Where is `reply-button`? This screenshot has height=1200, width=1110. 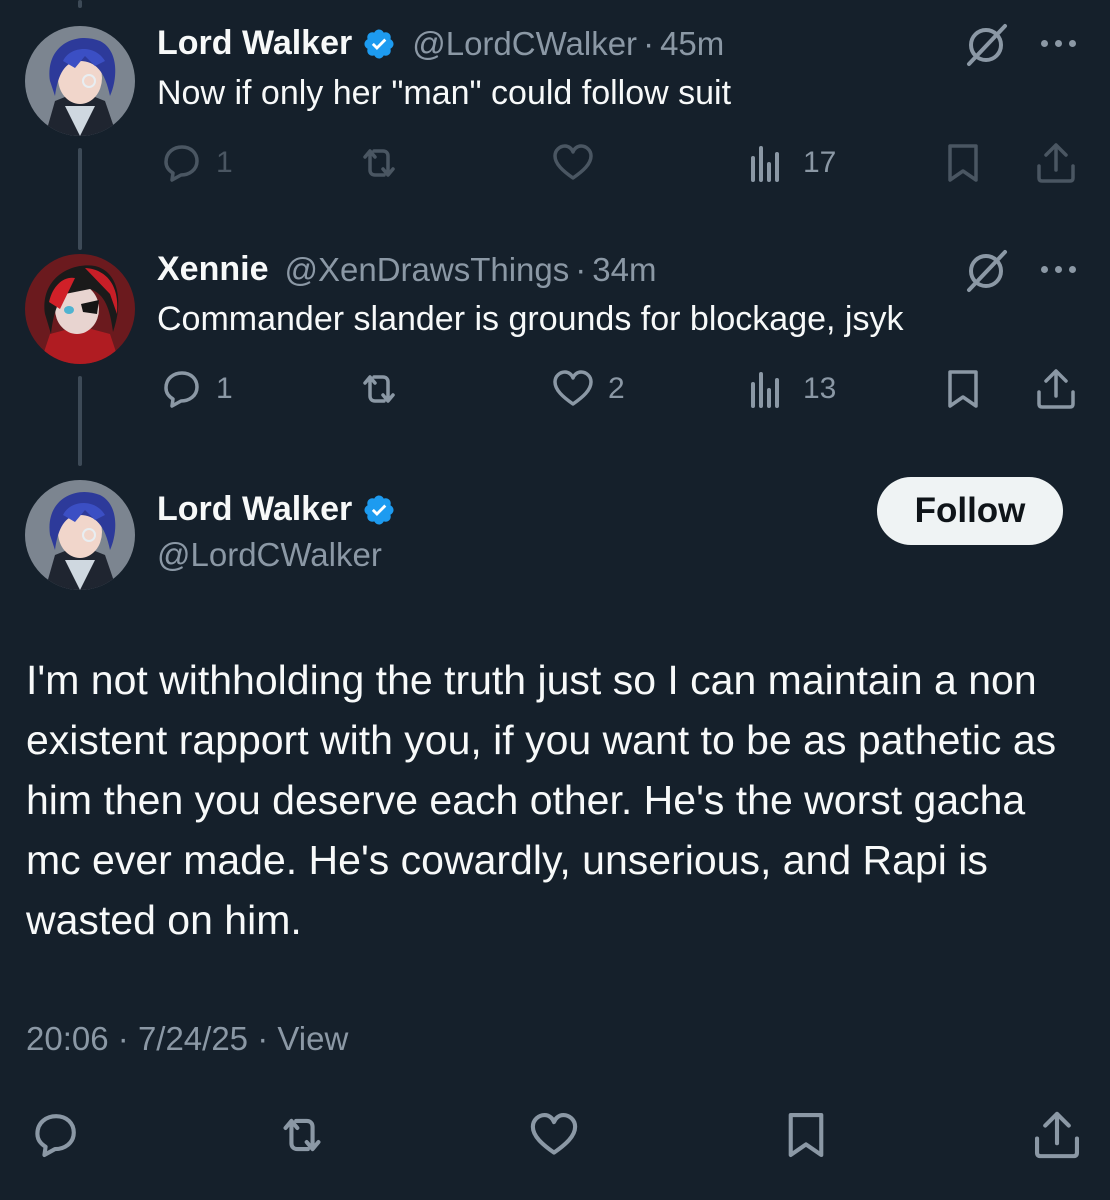 reply-button is located at coordinates (55, 1135).